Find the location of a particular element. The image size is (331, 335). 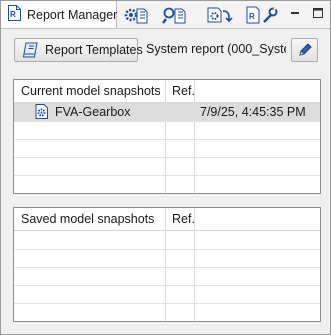

maximize-icon is located at coordinates (318, 13).